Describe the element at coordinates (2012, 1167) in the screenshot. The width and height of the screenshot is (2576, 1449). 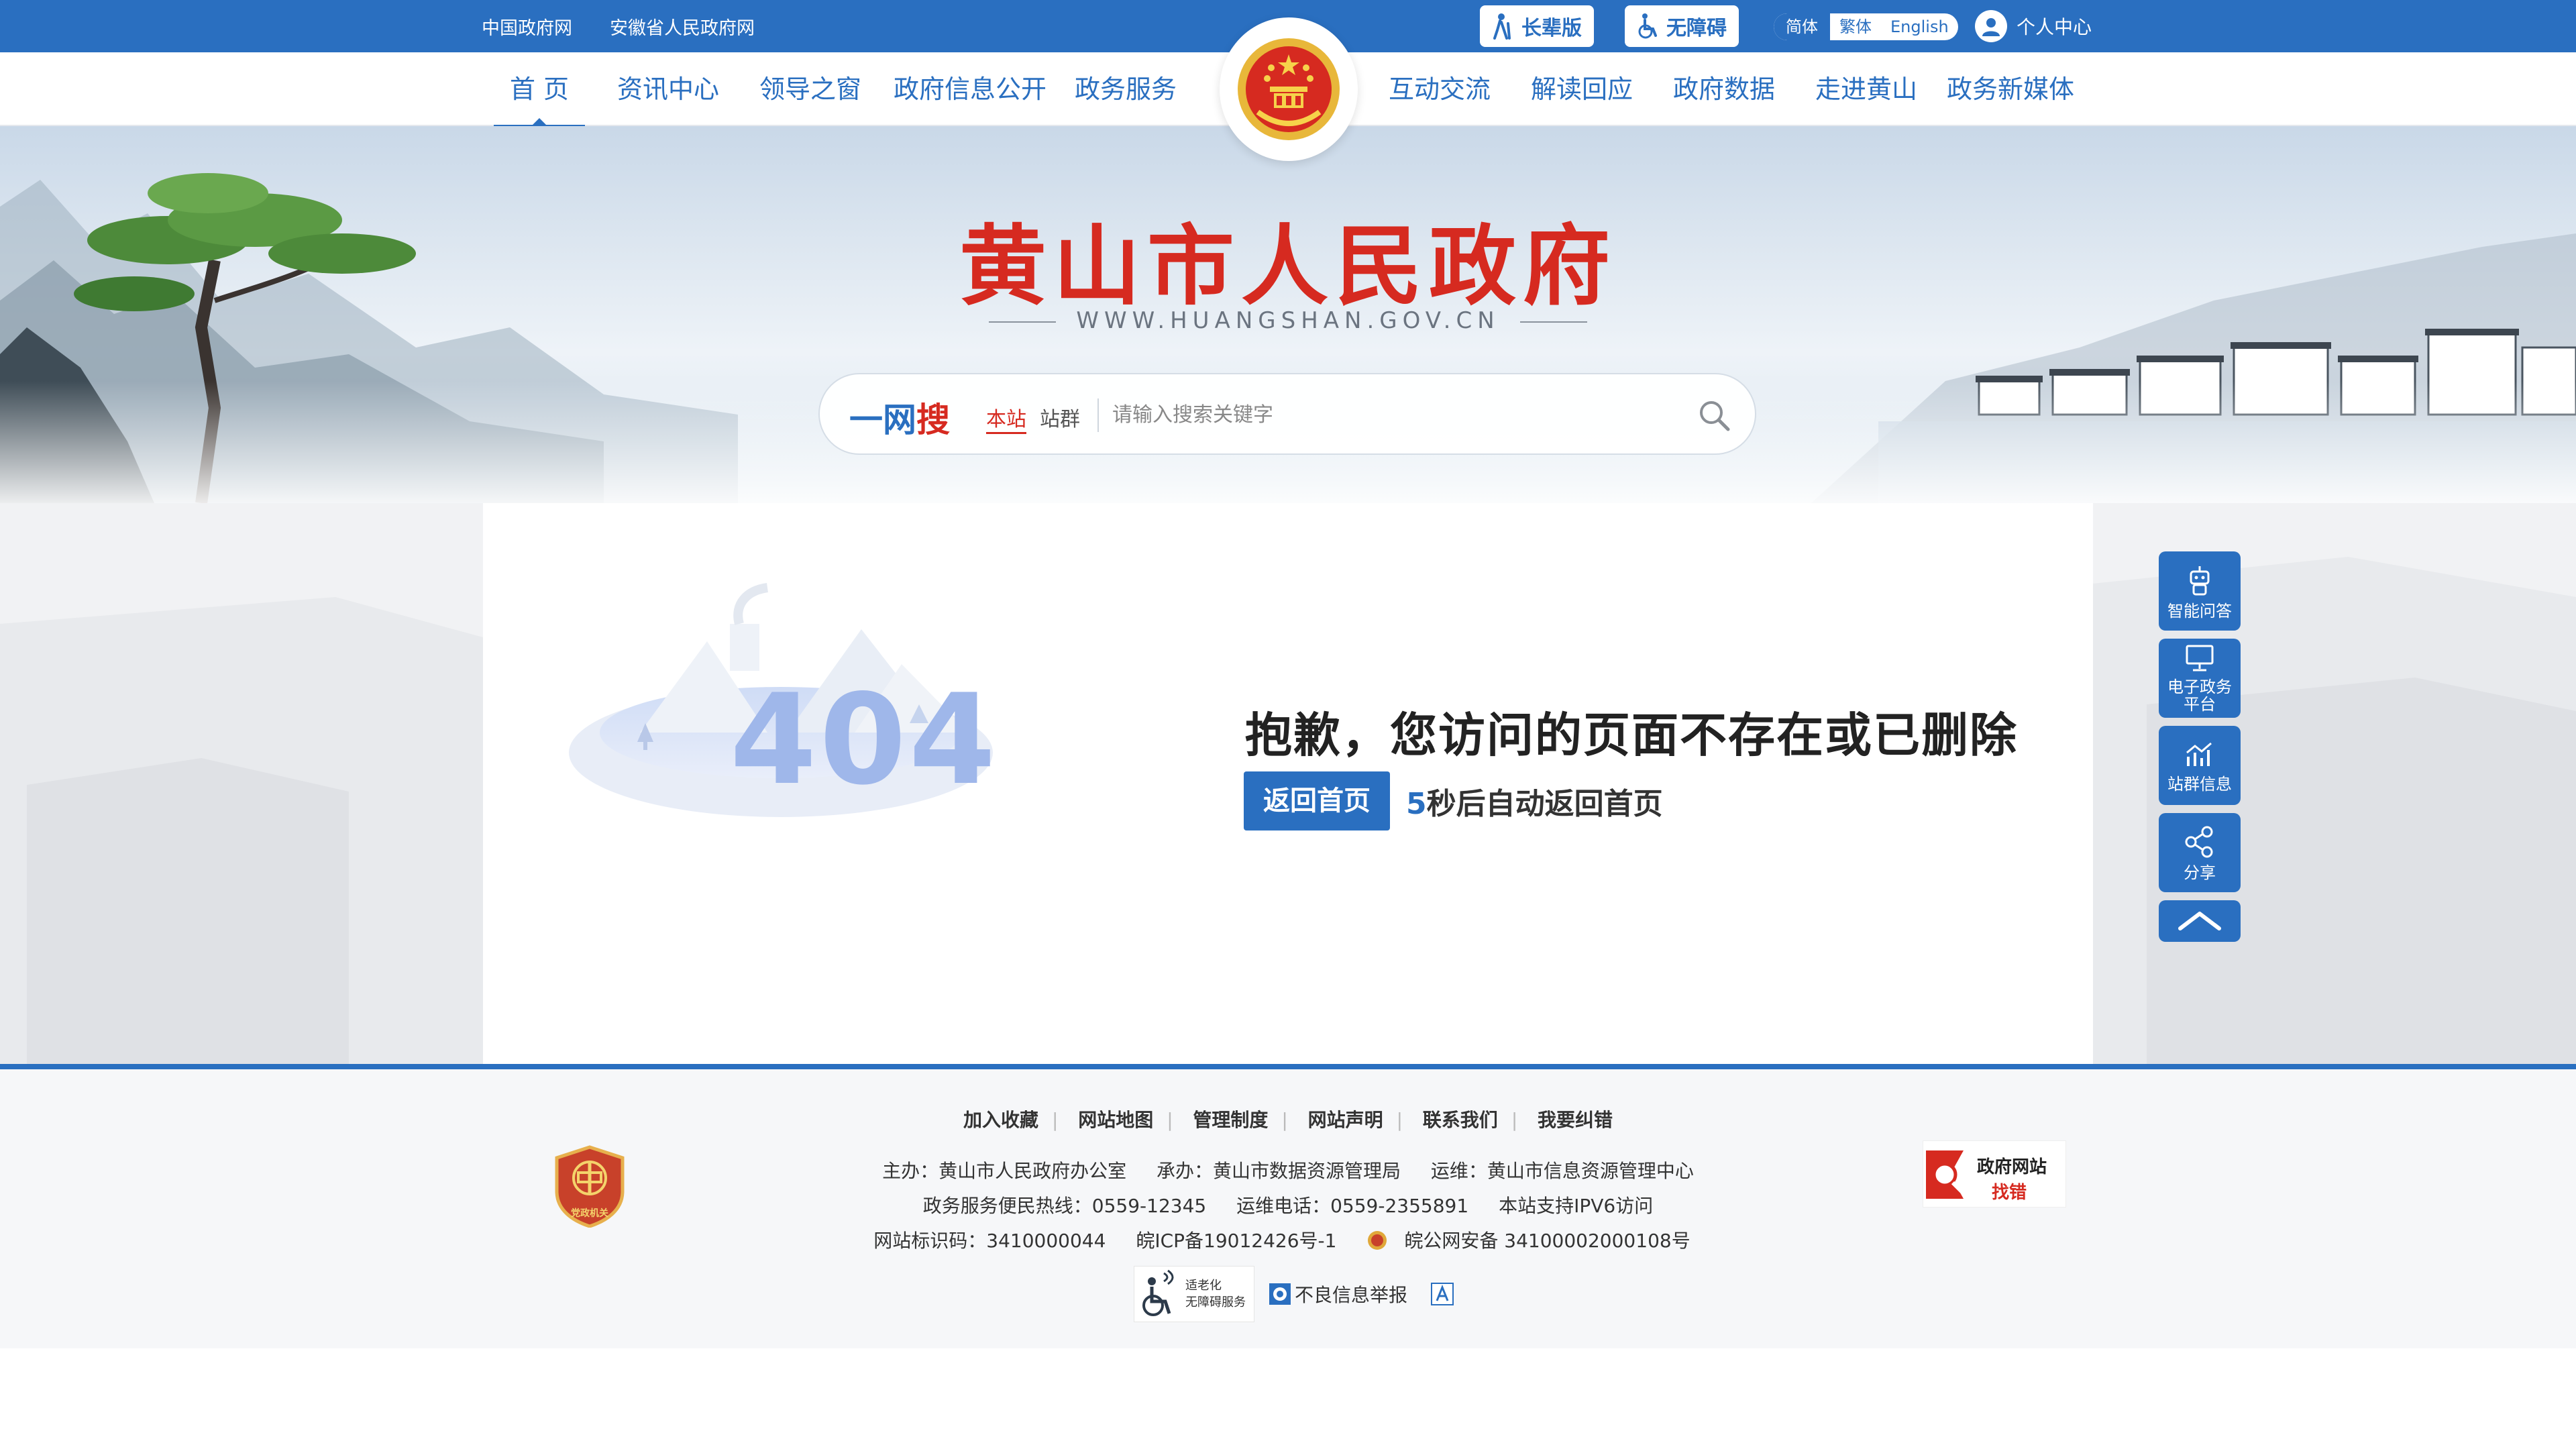
I see `gov-site-label: 政府网站` at that location.